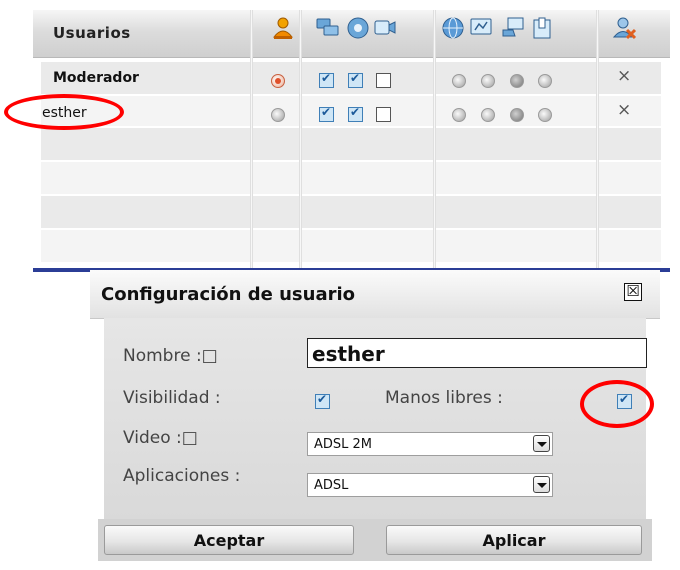 The width and height of the screenshot is (680, 570). Describe the element at coordinates (331, 485) in the screenshot. I see `apps-select-value: ADSL` at that location.